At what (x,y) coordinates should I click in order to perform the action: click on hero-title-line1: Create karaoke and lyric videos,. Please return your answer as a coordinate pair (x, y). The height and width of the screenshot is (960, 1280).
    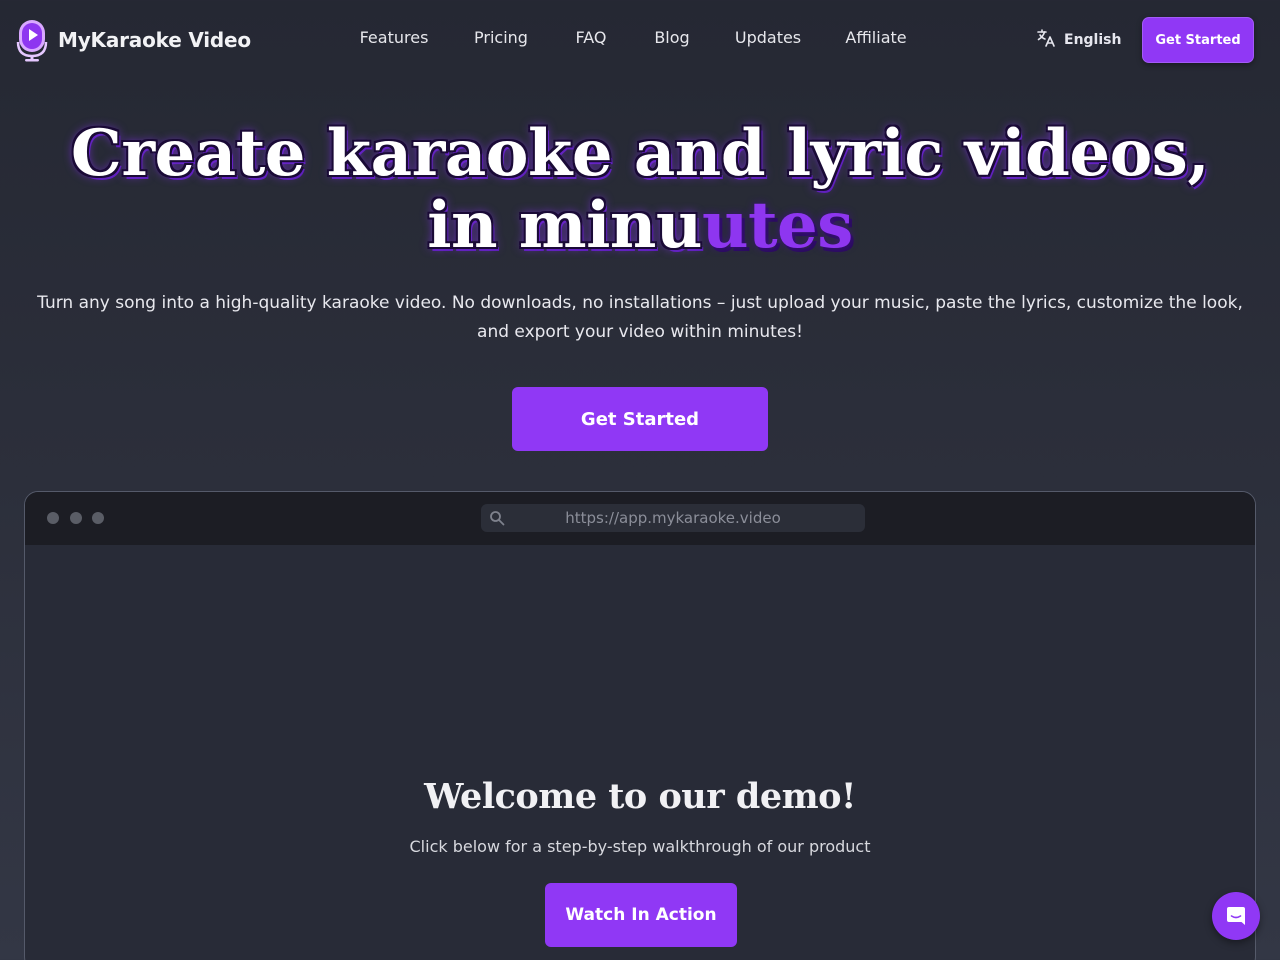
    Looking at the image, I should click on (640, 153).